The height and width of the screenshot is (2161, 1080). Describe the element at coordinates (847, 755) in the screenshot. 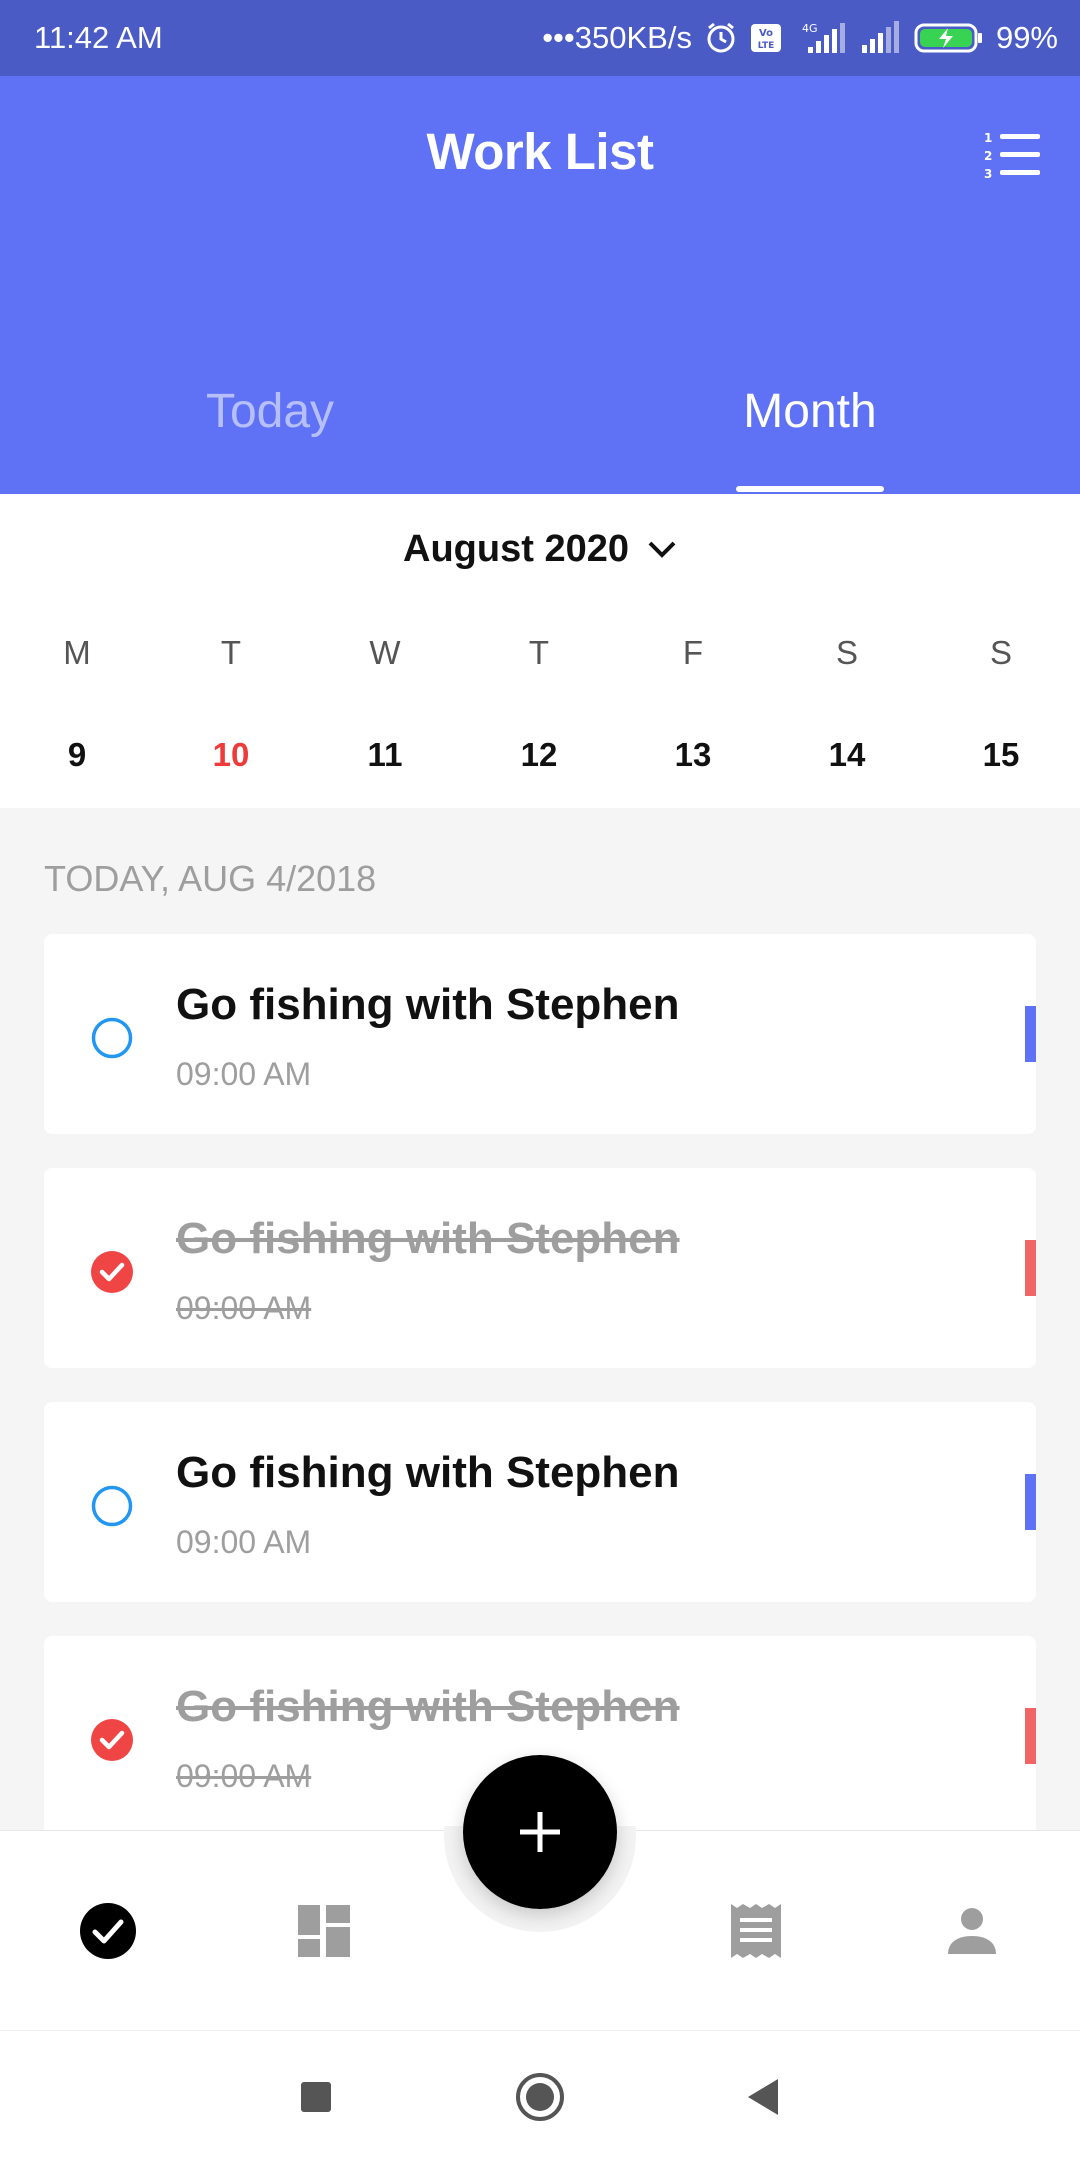

I see `date-cell: 14` at that location.